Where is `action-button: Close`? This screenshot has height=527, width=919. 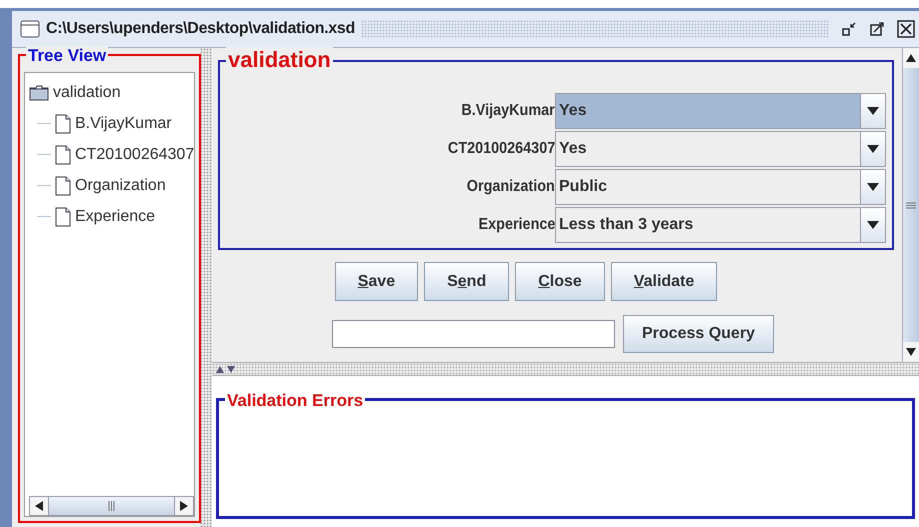 action-button: Close is located at coordinates (560, 281).